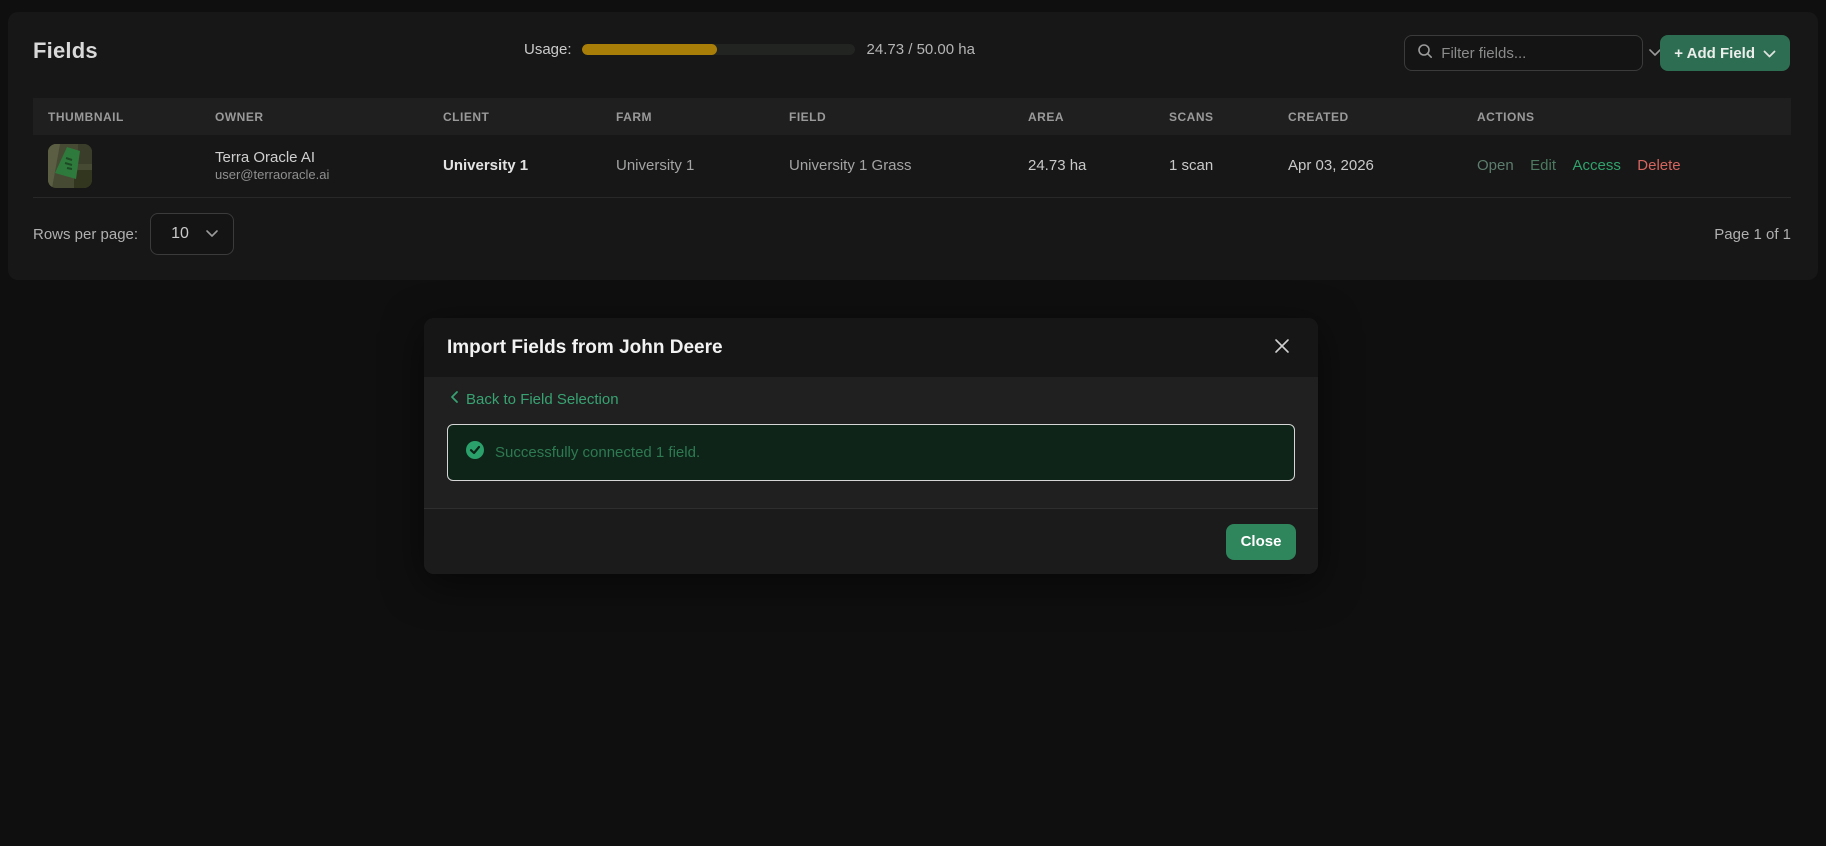  What do you see at coordinates (1046, 116) in the screenshot?
I see `col-header-area: AREA` at bounding box center [1046, 116].